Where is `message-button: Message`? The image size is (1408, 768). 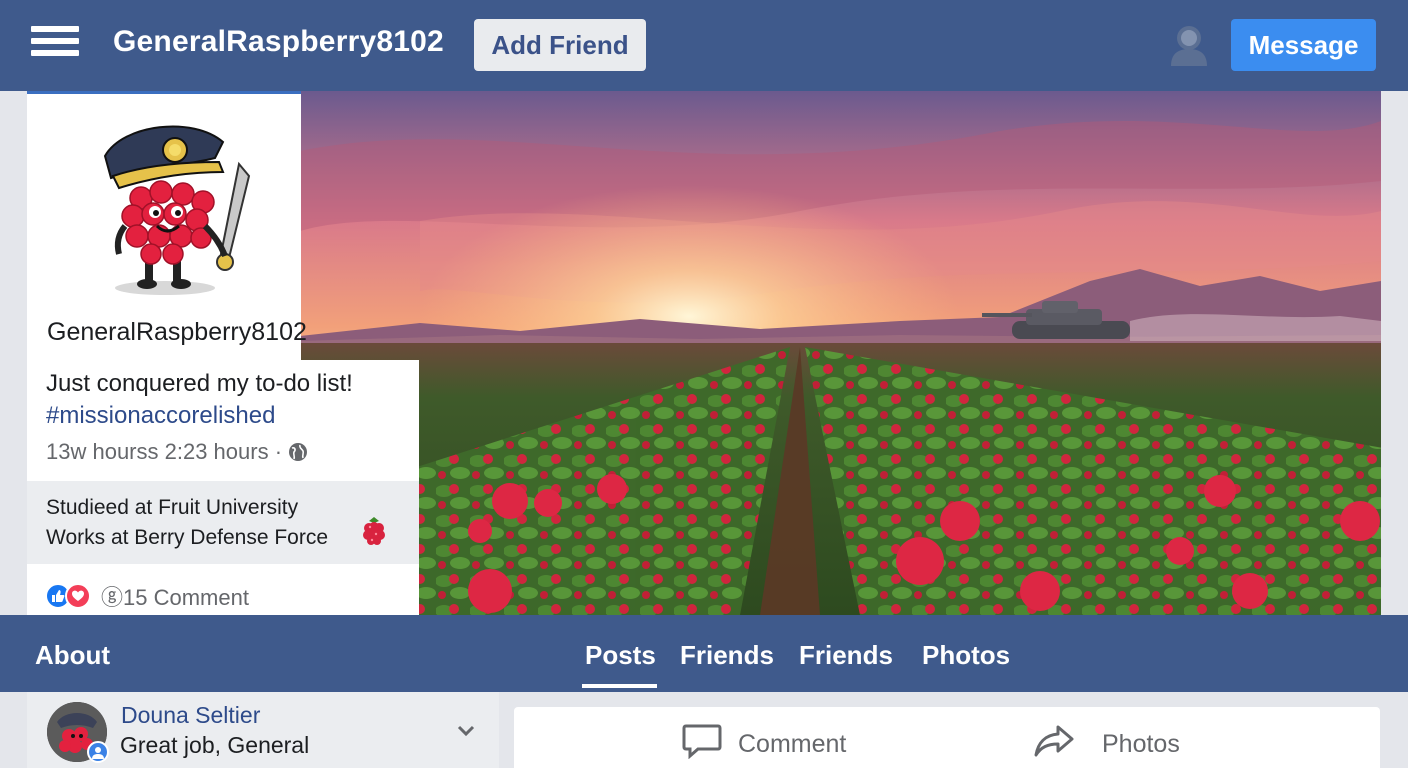
message-button: Message is located at coordinates (1303, 45).